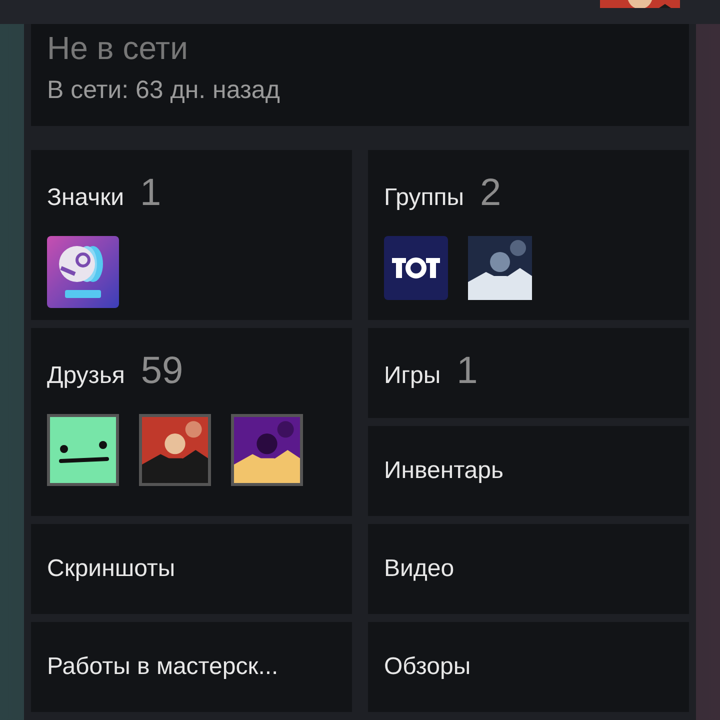 The image size is (720, 720). What do you see at coordinates (83, 450) in the screenshot?
I see `avatar-icon` at bounding box center [83, 450].